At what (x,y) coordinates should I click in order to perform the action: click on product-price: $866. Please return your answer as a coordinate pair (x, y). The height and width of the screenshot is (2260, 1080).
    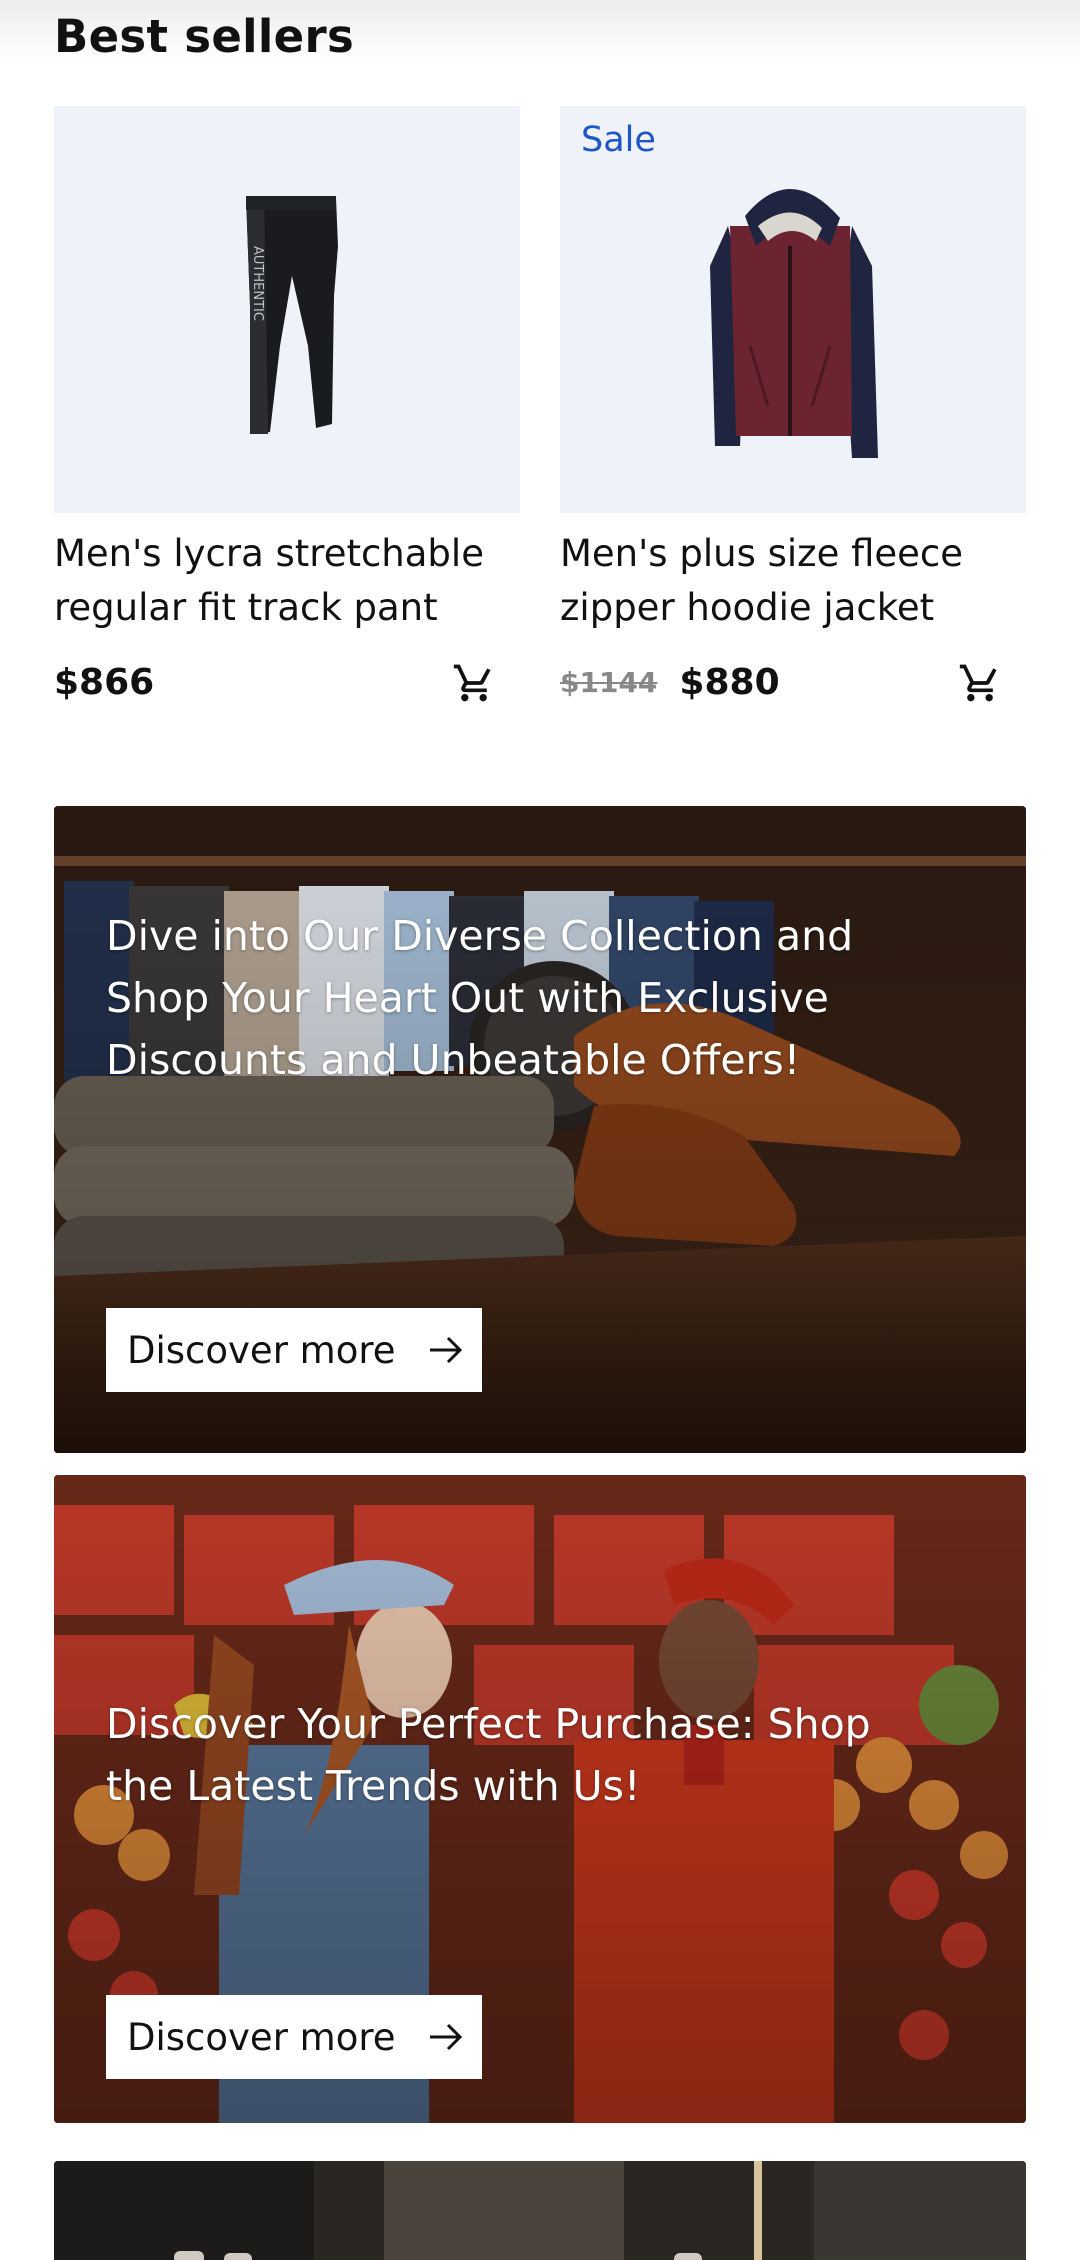
    Looking at the image, I should click on (104, 682).